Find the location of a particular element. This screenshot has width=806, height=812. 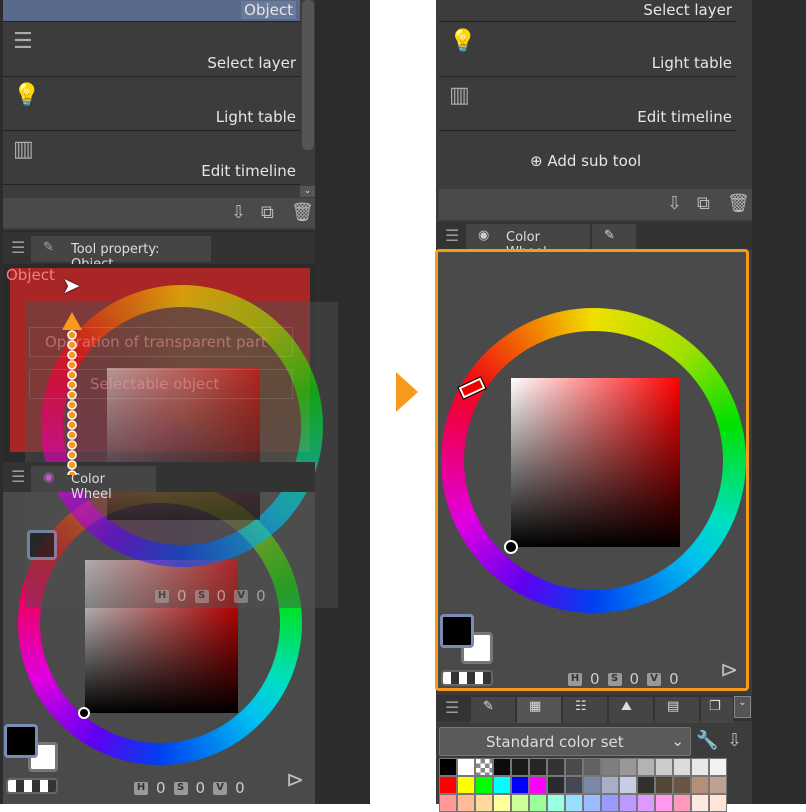

hsv-readout: H0S0V0 is located at coordinates (189, 788).